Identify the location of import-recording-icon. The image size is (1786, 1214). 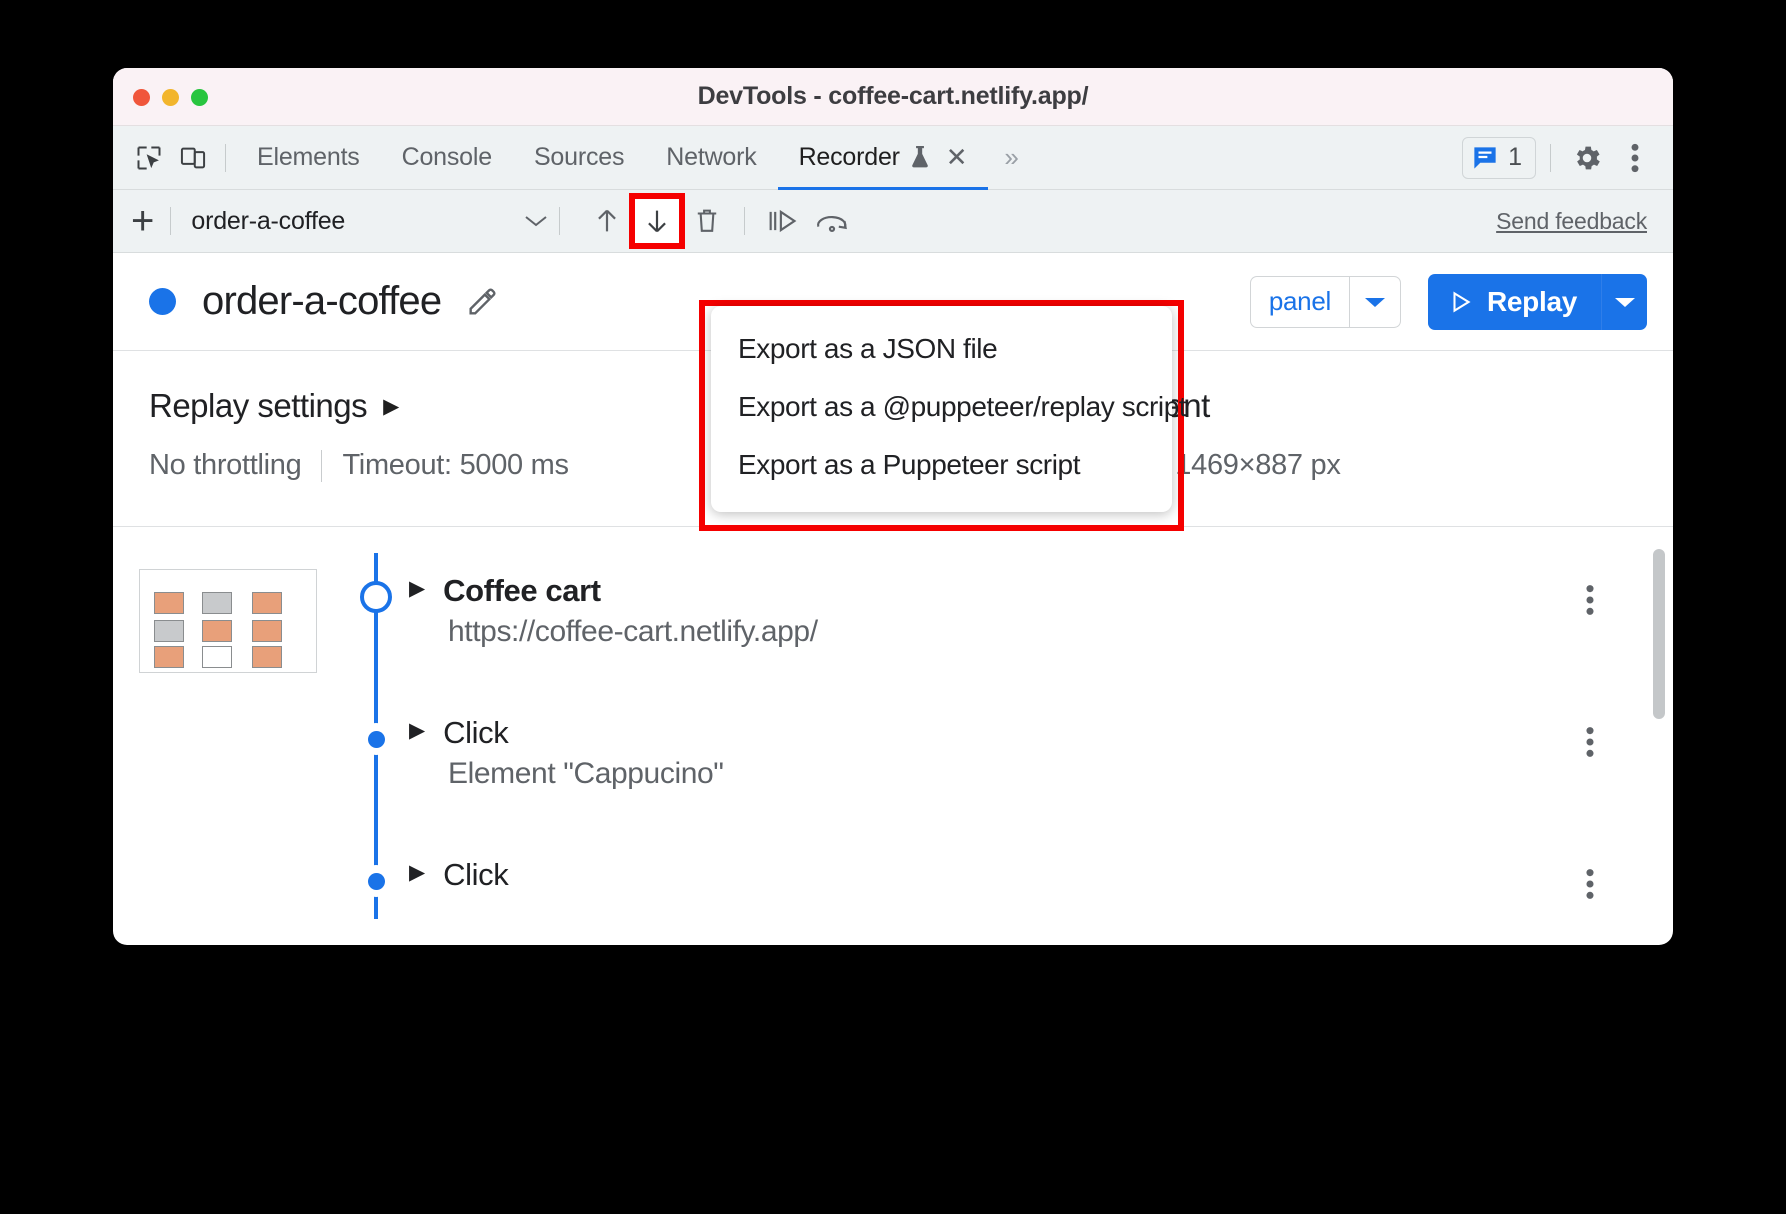
(607, 221).